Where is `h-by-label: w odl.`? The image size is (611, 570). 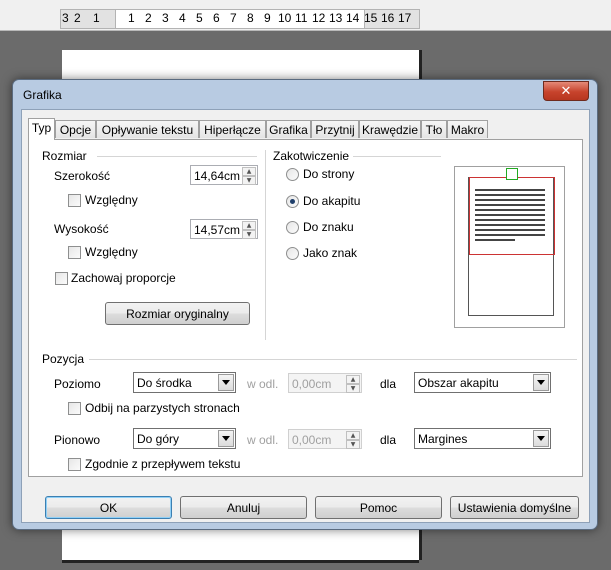
h-by-label: w odl. is located at coordinates (263, 384).